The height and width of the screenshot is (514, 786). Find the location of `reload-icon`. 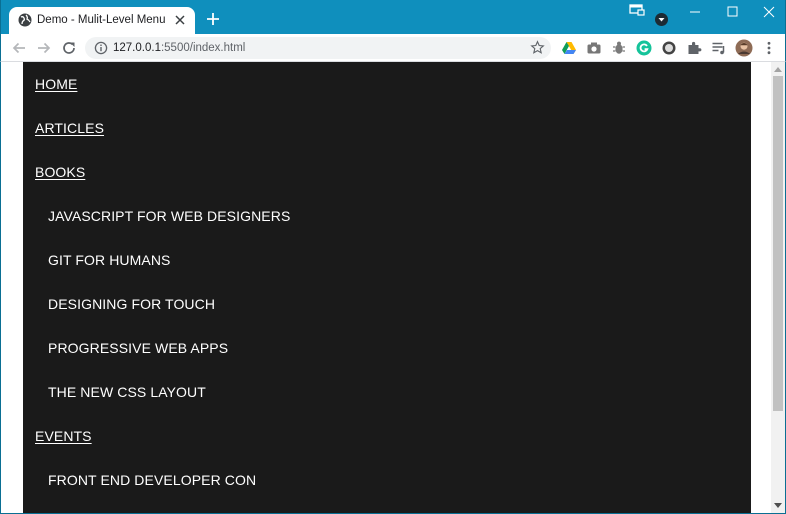

reload-icon is located at coordinates (69, 48).